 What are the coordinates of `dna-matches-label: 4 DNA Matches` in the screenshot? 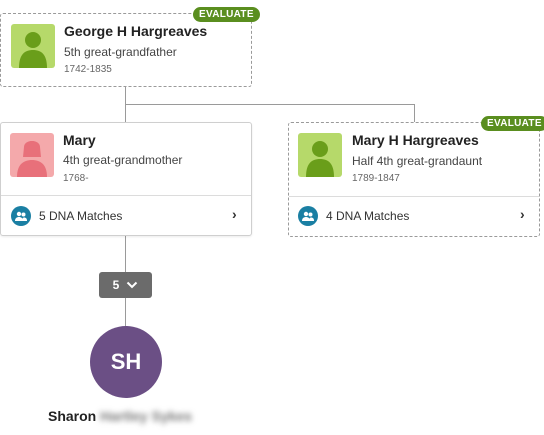 It's located at (368, 216).